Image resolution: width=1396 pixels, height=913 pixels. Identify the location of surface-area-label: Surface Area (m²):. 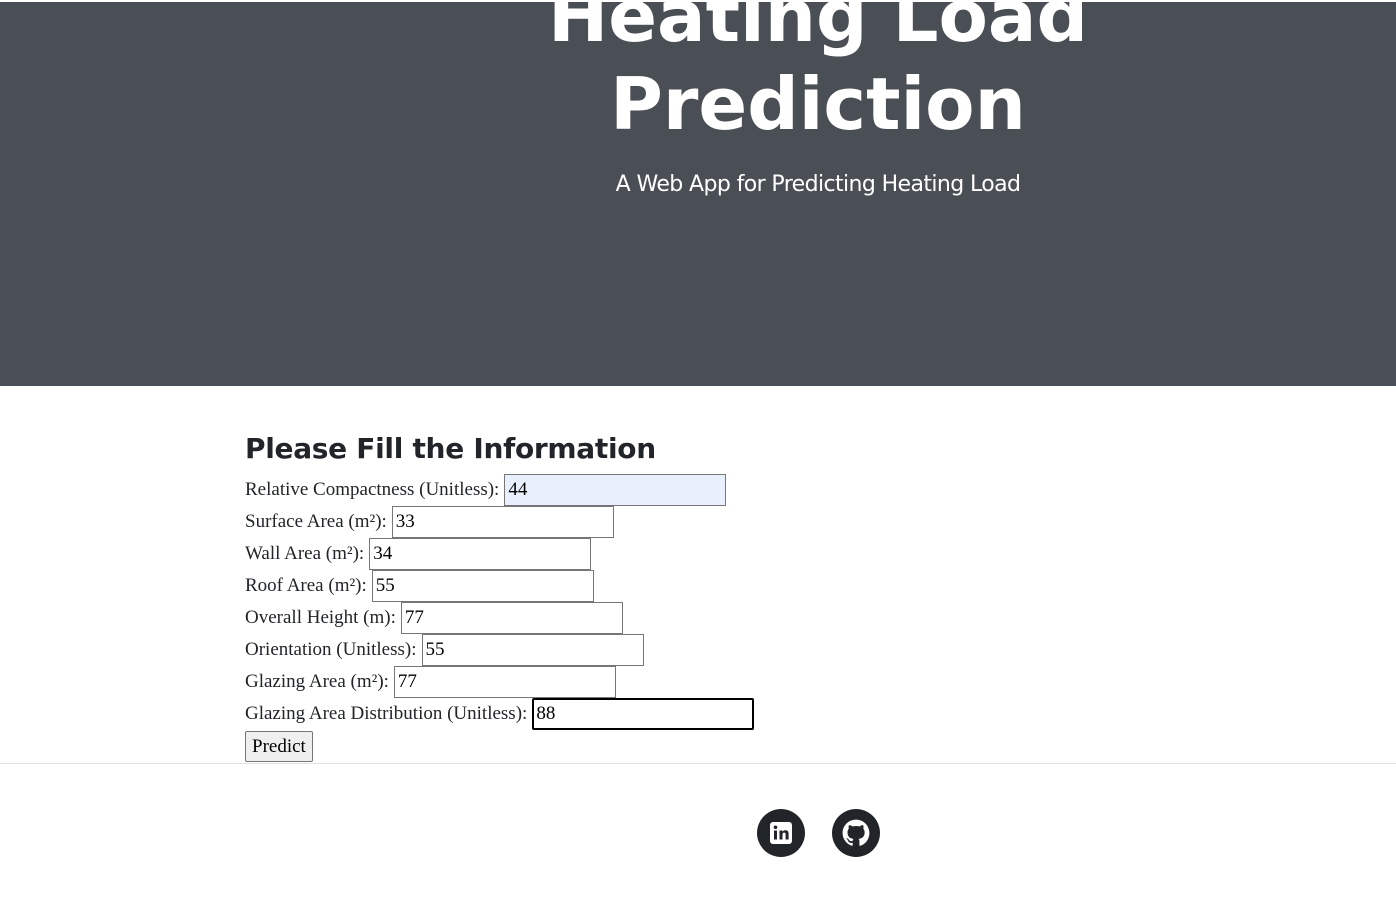
(316, 521).